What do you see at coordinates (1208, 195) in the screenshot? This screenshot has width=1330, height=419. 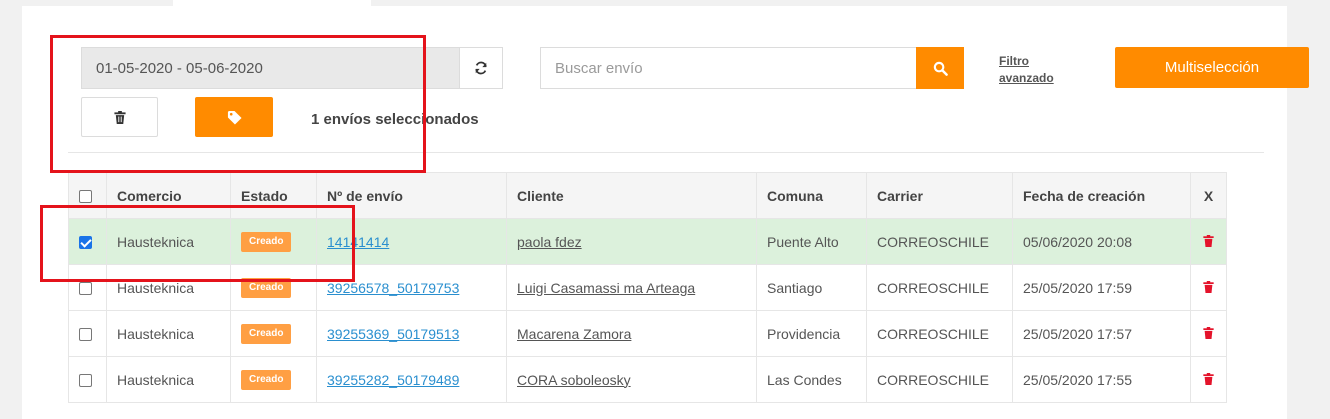 I see `col-header-x: X` at bounding box center [1208, 195].